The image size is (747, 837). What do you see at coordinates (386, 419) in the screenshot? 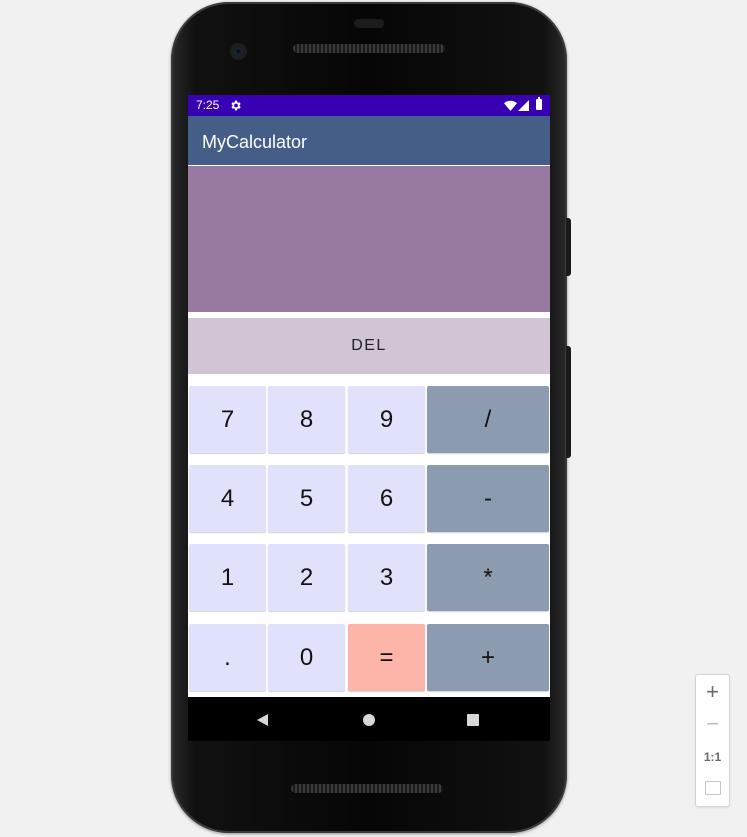
I see `key-9: 9` at bounding box center [386, 419].